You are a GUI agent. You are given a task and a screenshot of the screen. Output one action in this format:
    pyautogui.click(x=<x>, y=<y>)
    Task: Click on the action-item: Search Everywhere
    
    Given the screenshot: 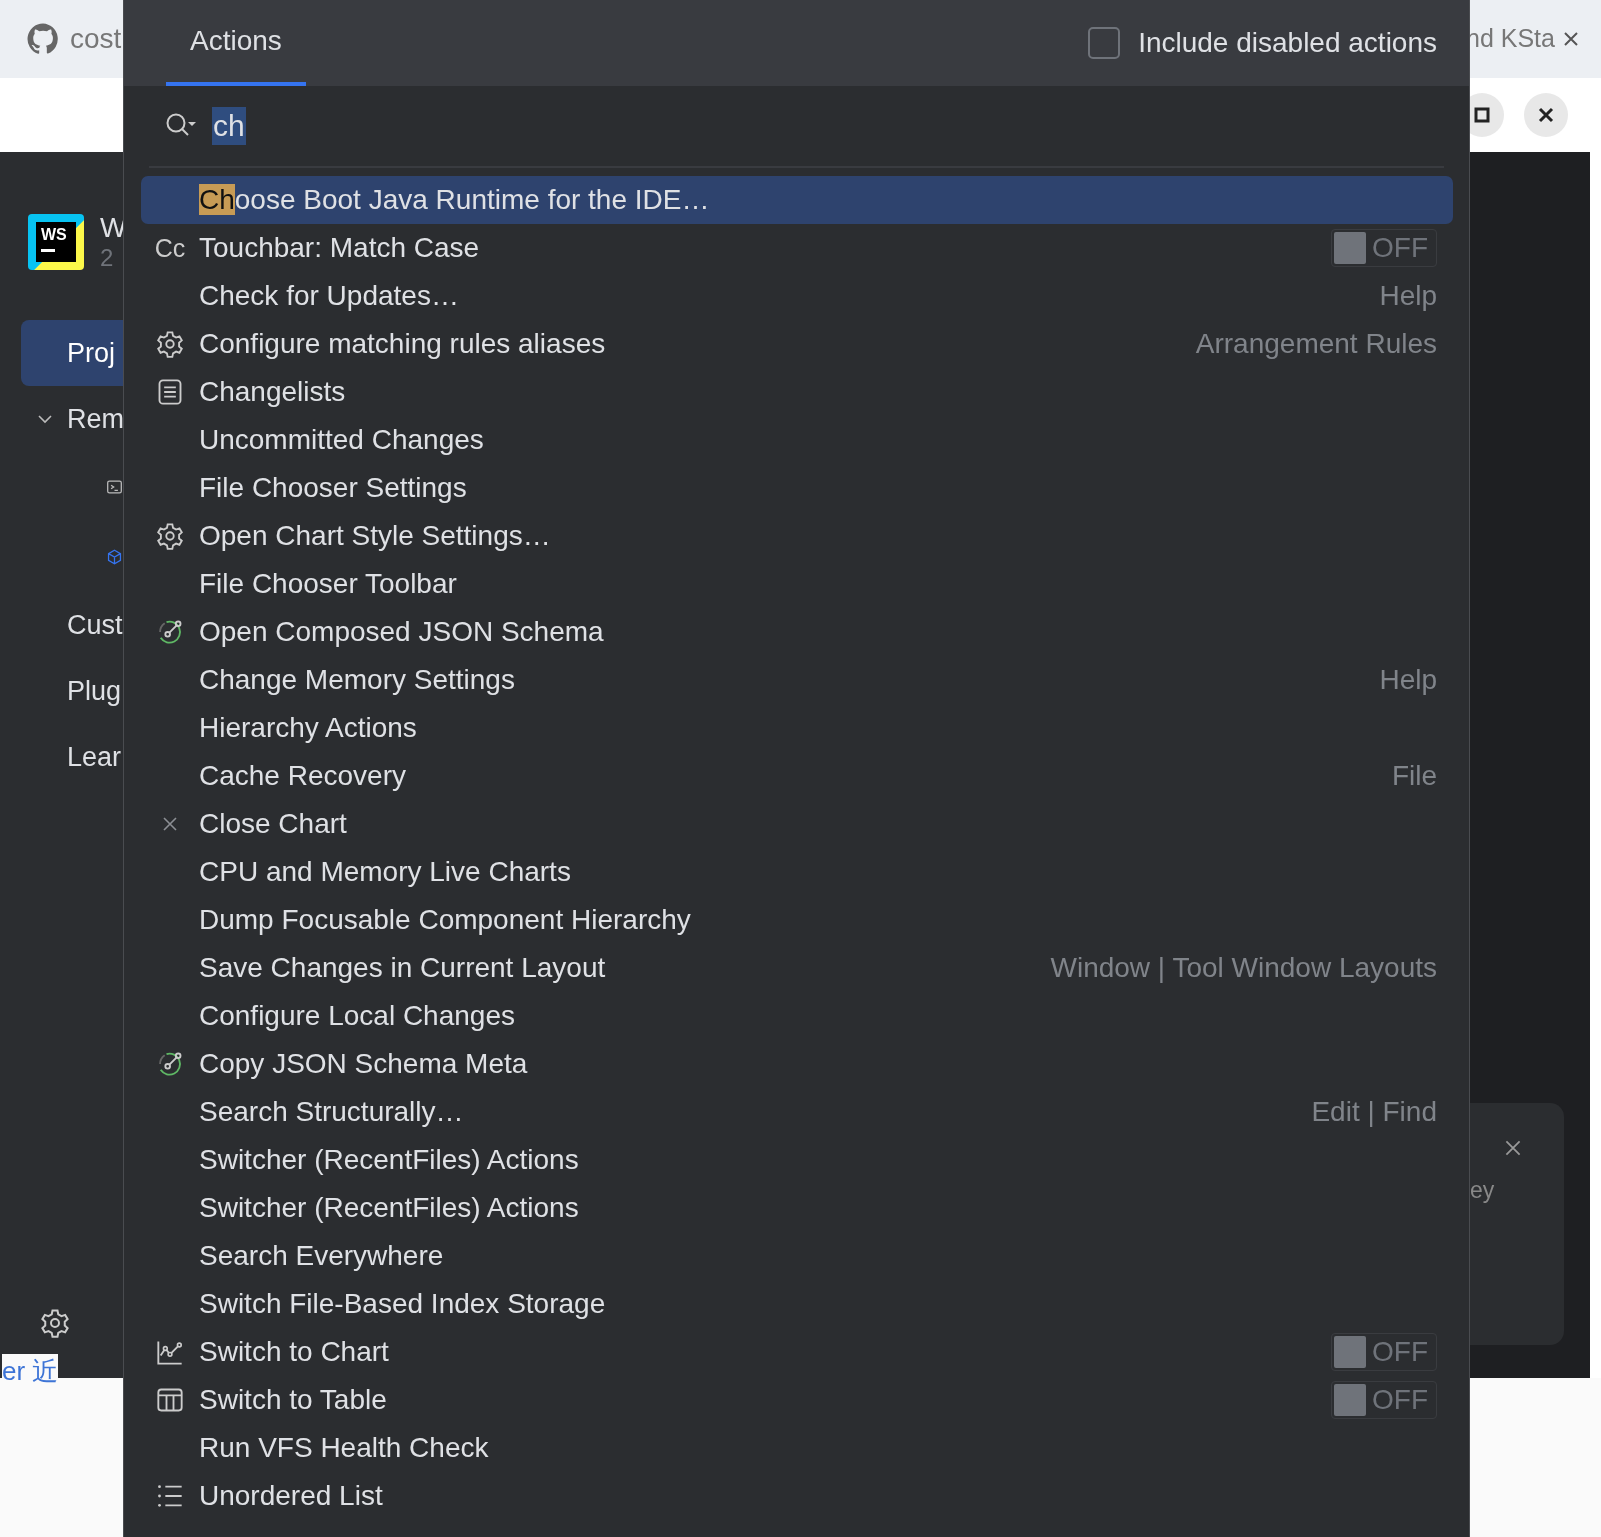 What is the action you would take?
    pyautogui.click(x=797, y=1256)
    